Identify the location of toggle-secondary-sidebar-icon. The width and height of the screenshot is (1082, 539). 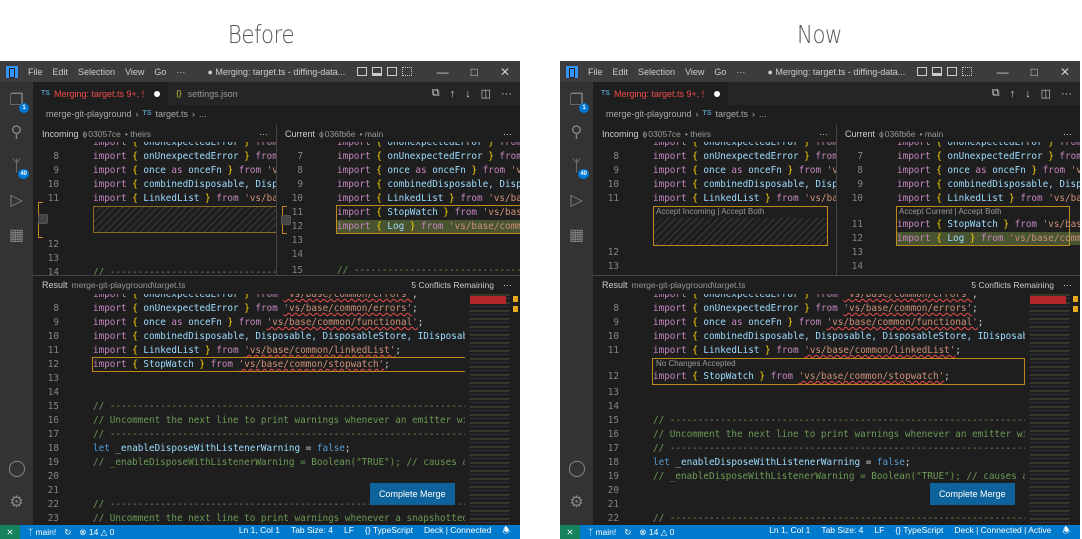
(392, 71).